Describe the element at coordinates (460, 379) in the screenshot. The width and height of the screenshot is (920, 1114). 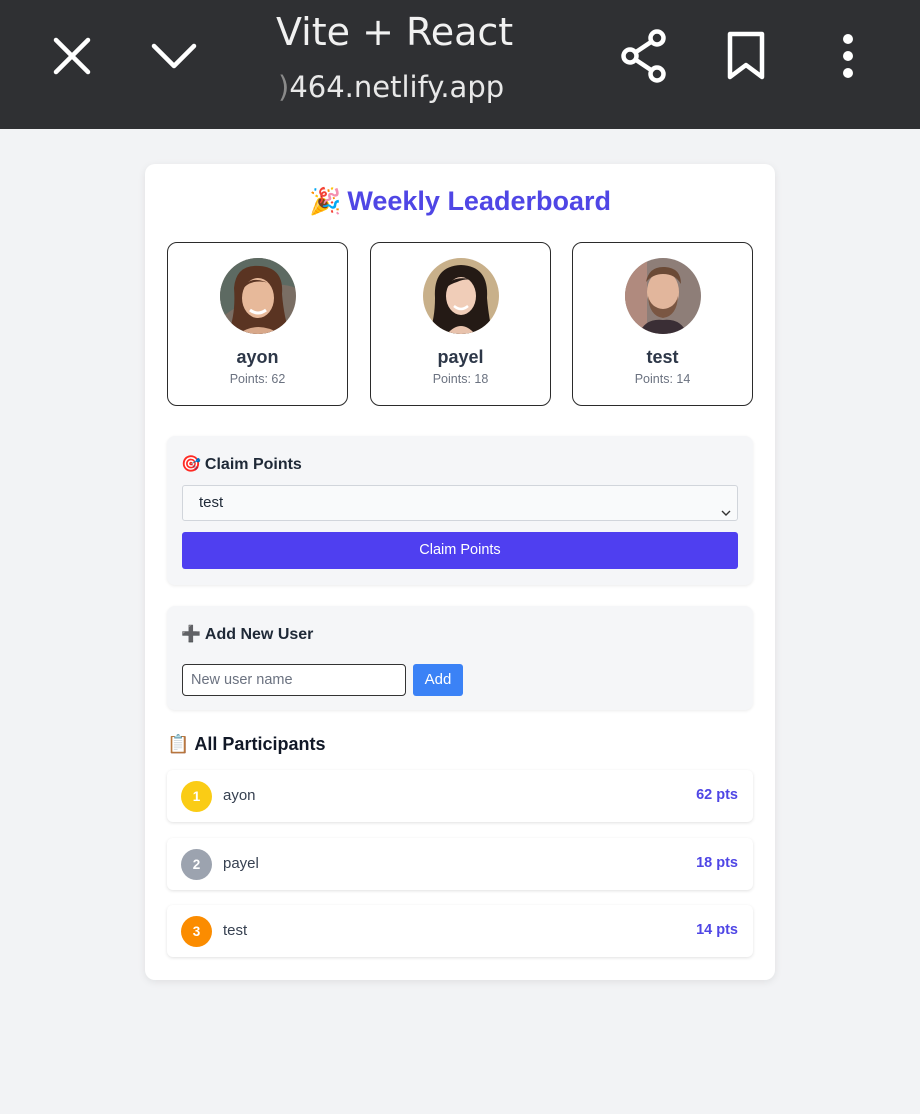
I see `top-user-points: Points: 18` at that location.